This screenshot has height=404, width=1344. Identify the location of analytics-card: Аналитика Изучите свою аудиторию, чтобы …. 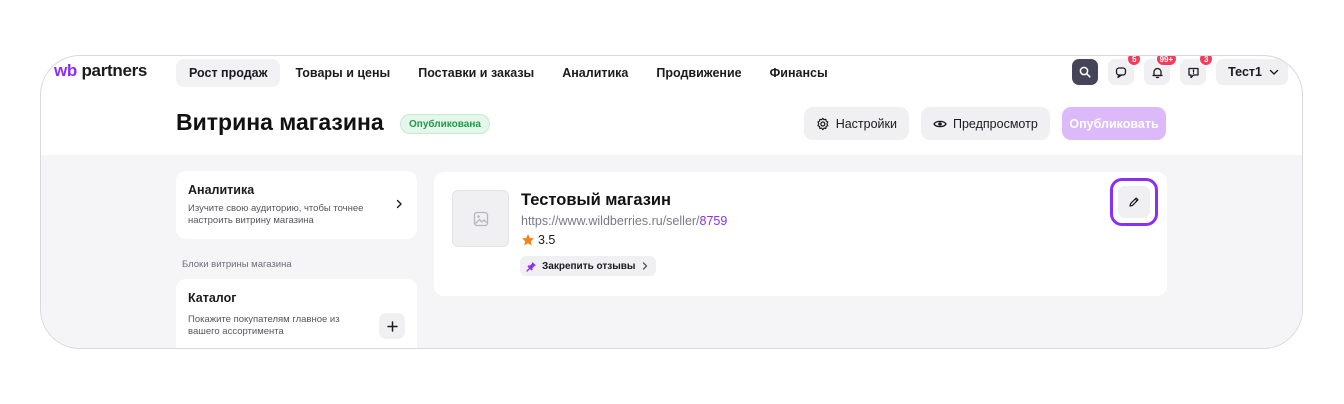
(296, 205).